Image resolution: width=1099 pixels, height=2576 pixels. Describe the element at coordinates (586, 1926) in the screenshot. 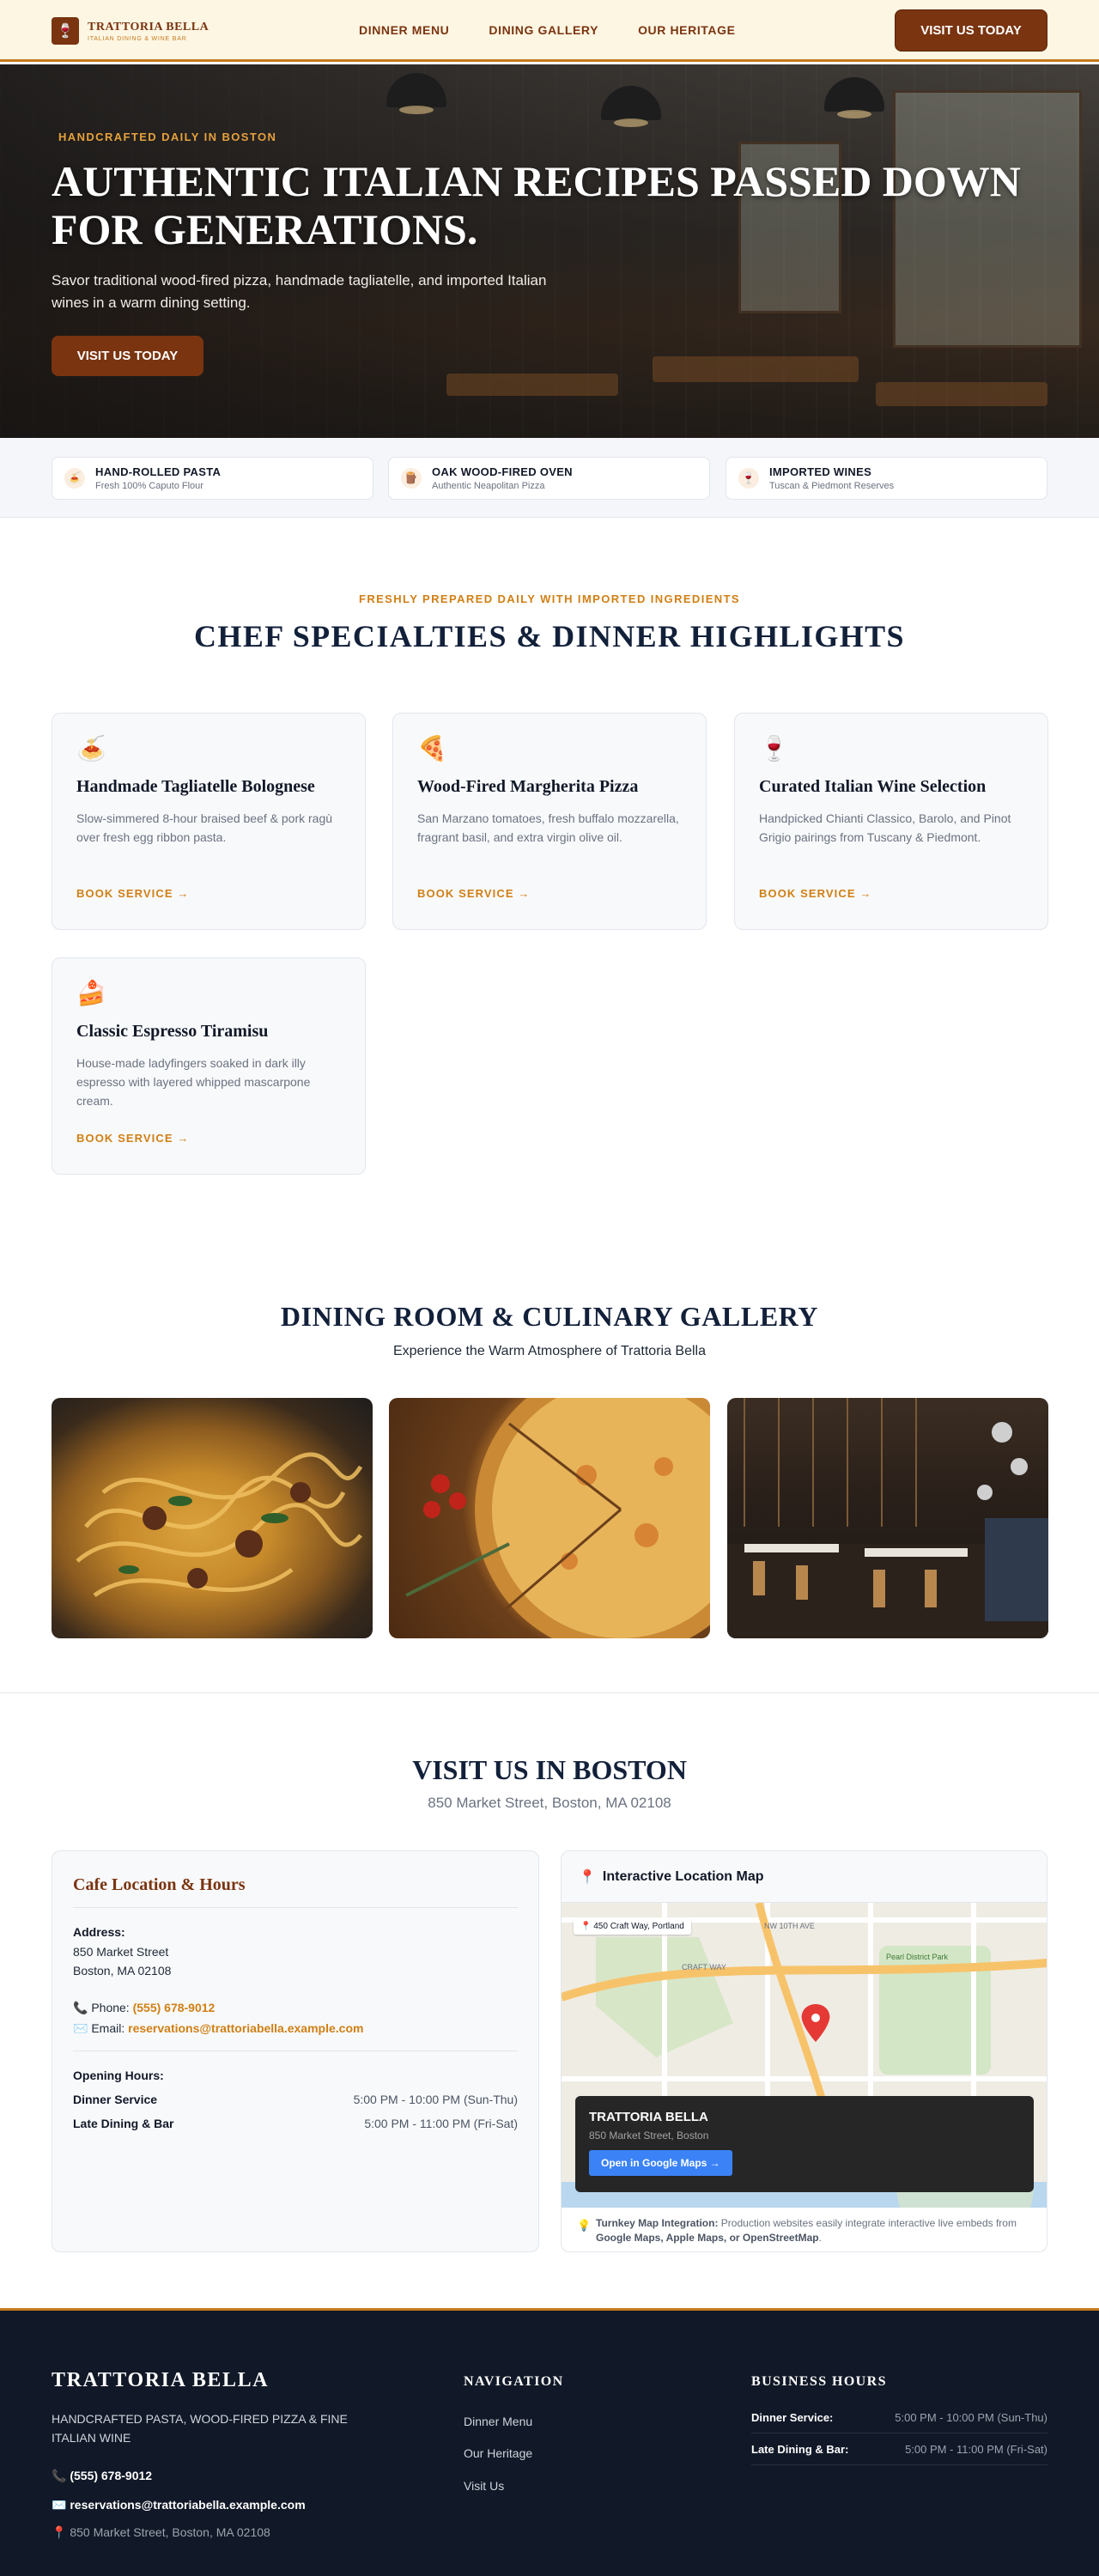

I see `map-pin-icon: 📍` at that location.